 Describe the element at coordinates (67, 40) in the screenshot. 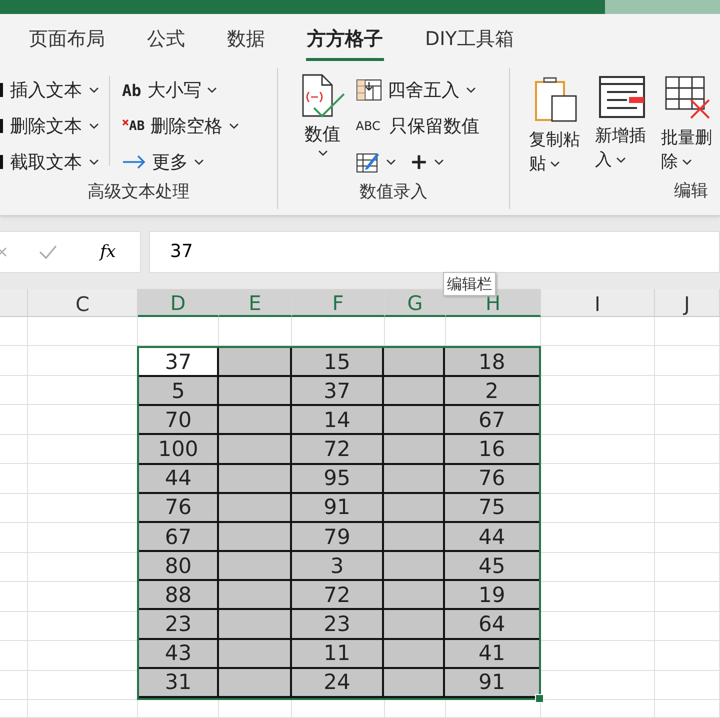

I see `ribbon-tab: 页面布局` at that location.